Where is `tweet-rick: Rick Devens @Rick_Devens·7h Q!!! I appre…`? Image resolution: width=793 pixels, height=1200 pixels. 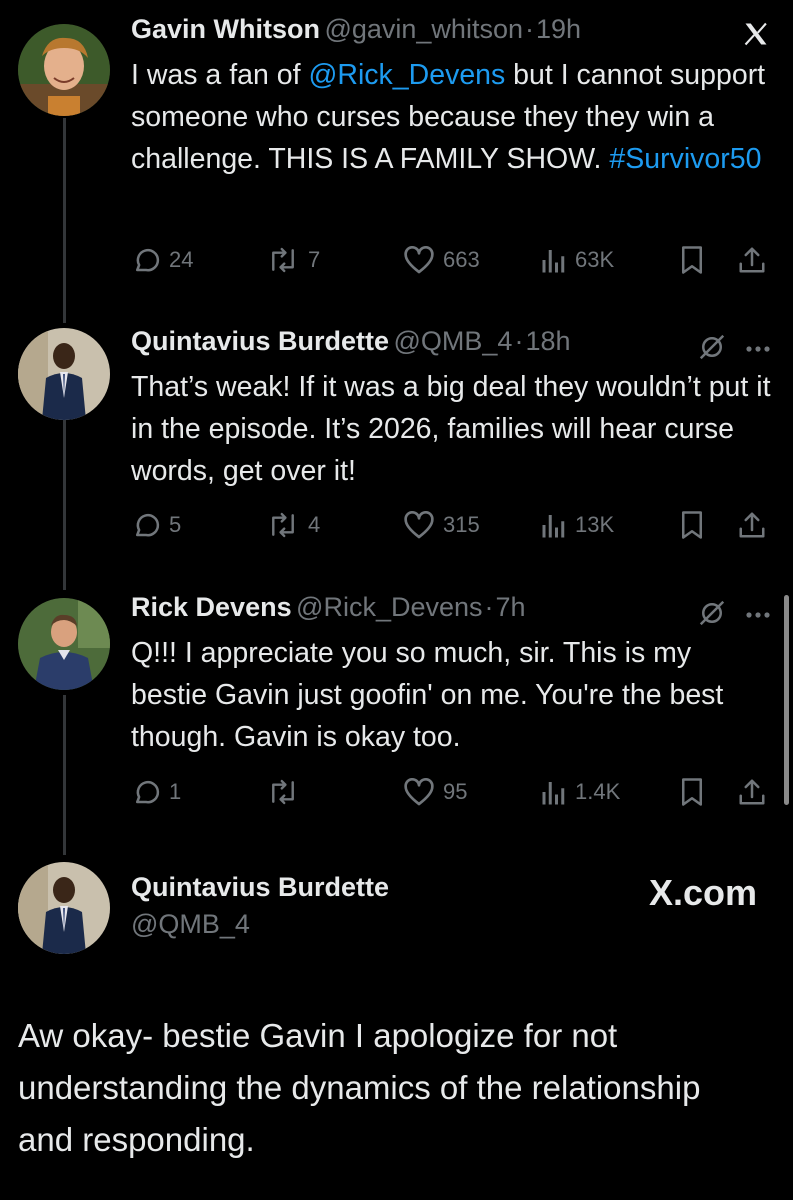
tweet-rick: Rick Devens @Rick_Devens·7h Q!!! I appre… is located at coordinates (451, 675).